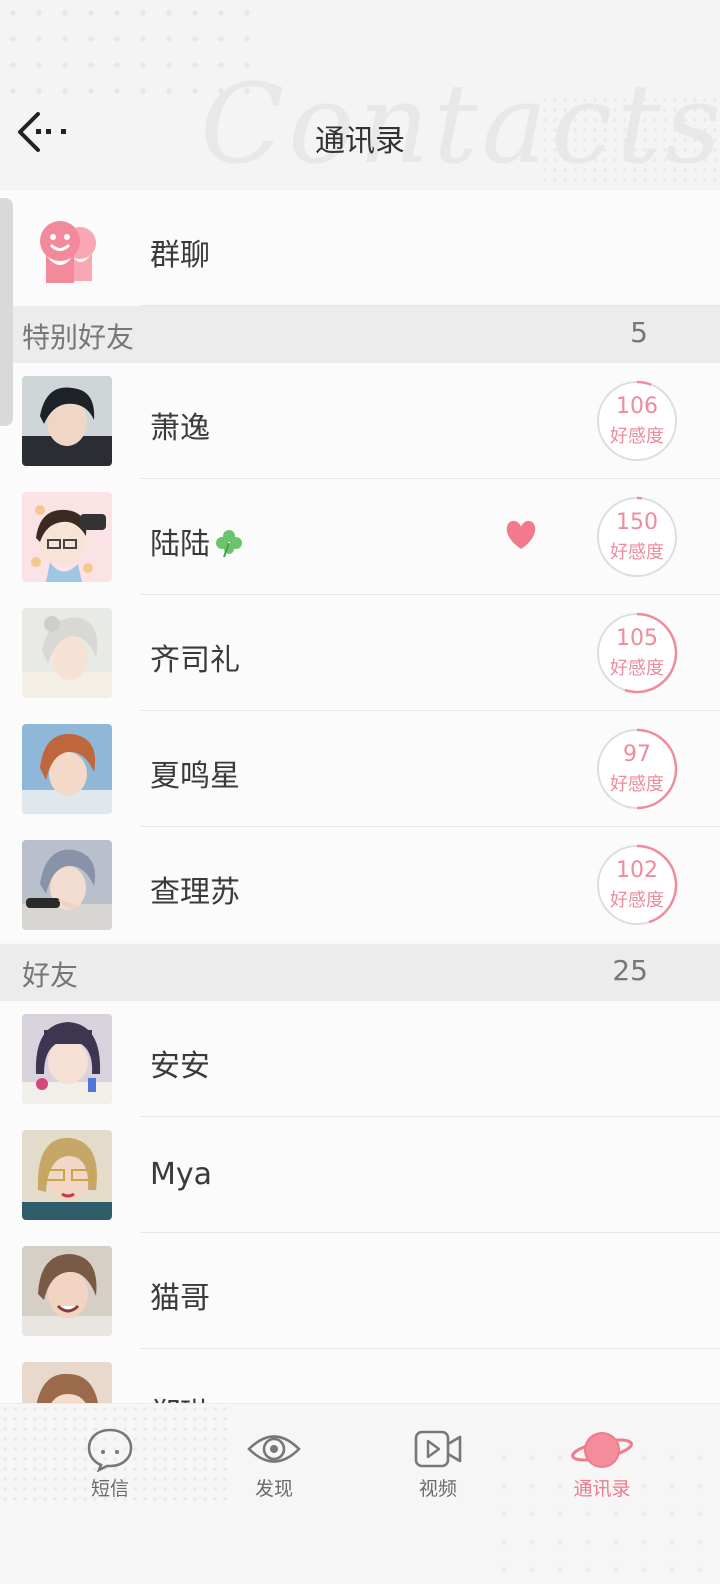  What do you see at coordinates (637, 885) in the screenshot?
I see `affinity-meter: 102 好感度` at bounding box center [637, 885].